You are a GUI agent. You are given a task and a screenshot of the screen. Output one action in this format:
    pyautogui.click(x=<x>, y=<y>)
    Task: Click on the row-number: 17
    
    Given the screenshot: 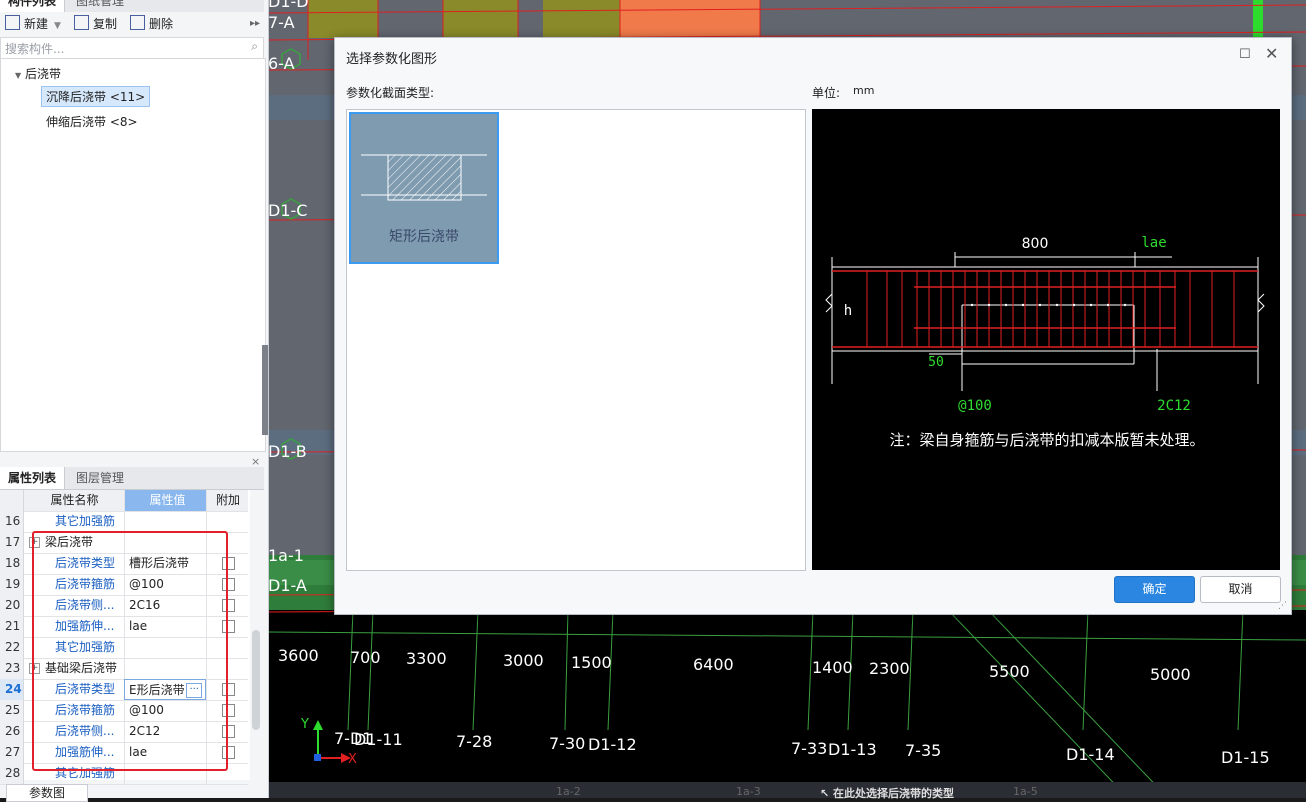 What is the action you would take?
    pyautogui.click(x=12, y=542)
    